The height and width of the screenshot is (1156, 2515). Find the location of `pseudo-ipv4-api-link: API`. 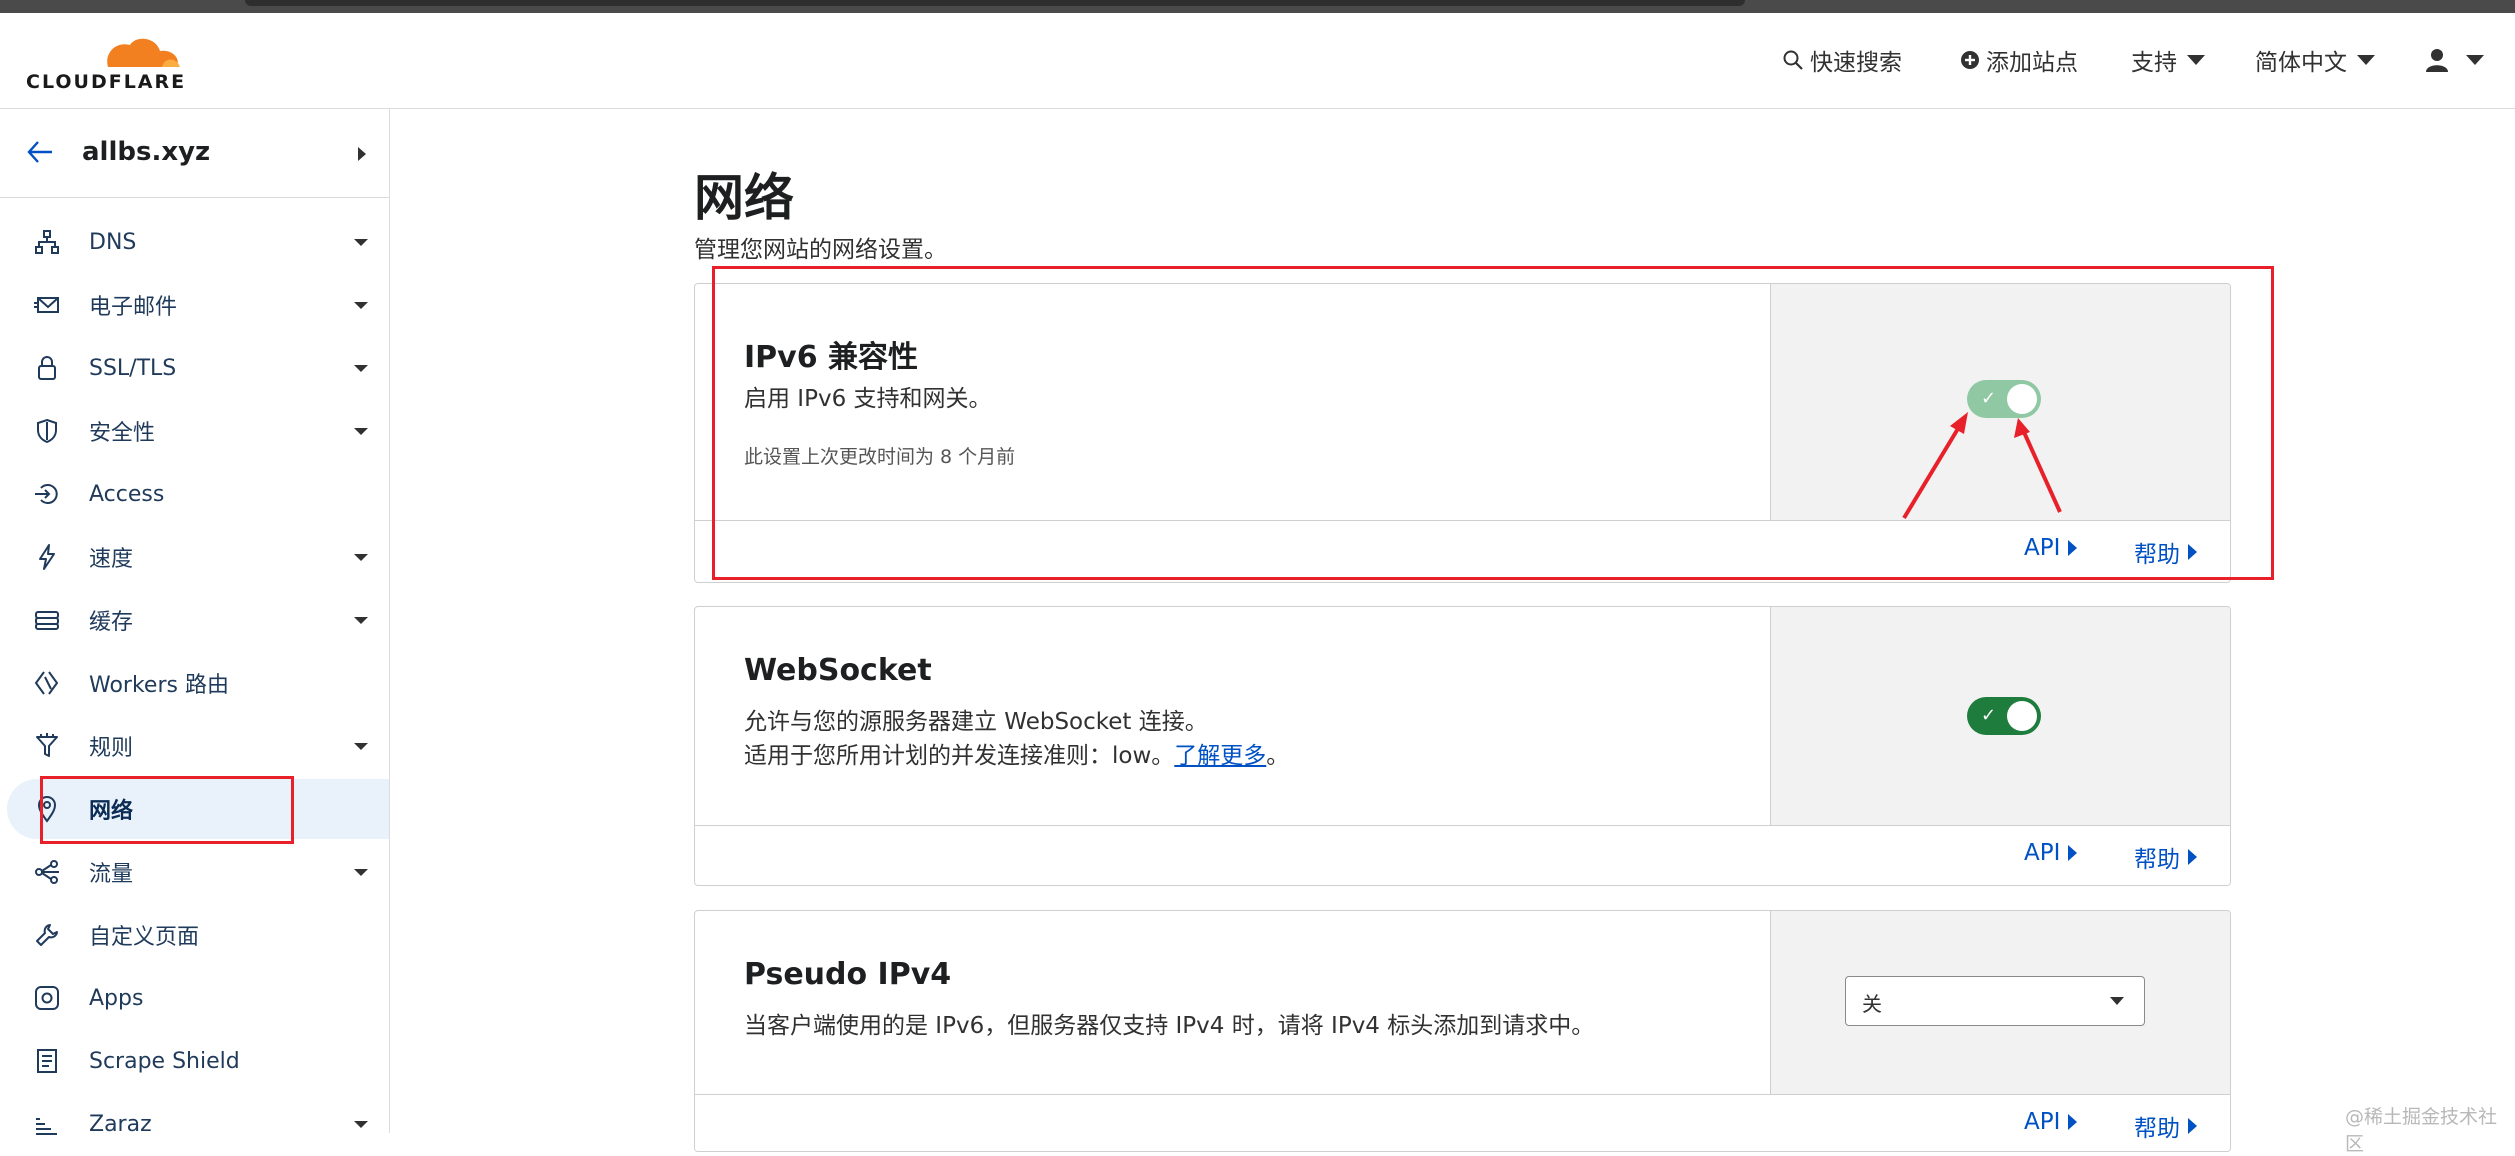

pseudo-ipv4-api-link: API is located at coordinates (2051, 1122).